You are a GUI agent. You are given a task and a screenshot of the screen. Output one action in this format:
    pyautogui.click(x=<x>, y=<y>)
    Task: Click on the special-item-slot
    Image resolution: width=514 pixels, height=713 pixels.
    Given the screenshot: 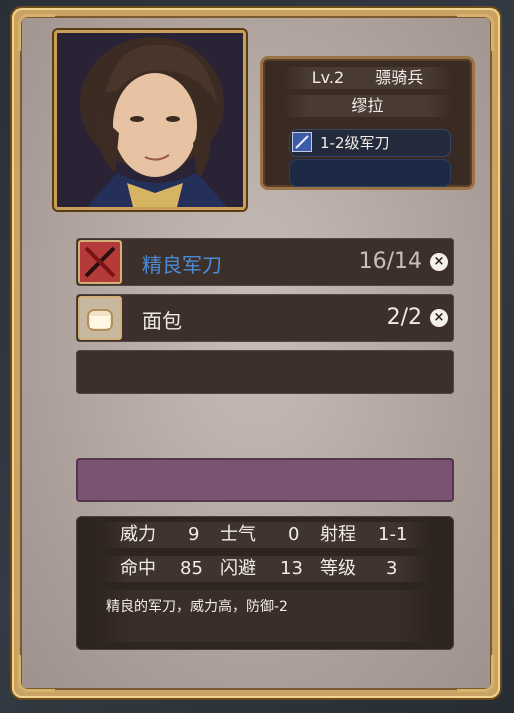 What is the action you would take?
    pyautogui.click(x=265, y=480)
    